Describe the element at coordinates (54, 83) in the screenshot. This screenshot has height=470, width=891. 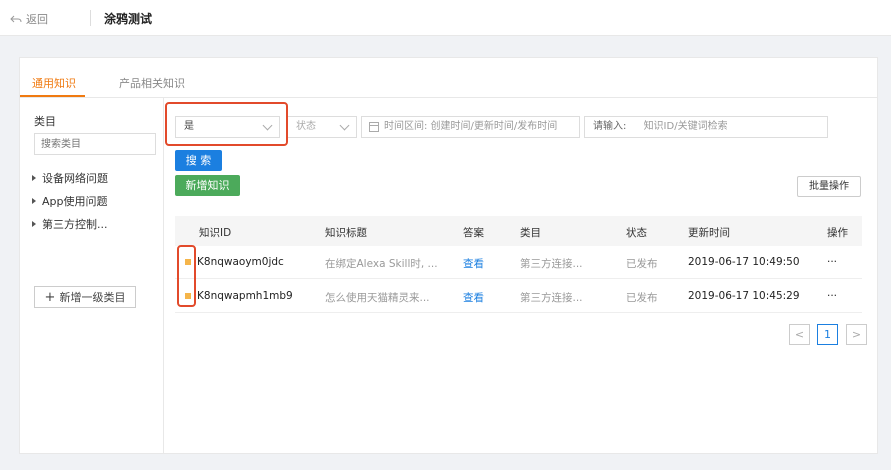
I see `tab-general-knowledge: 通用知识` at that location.